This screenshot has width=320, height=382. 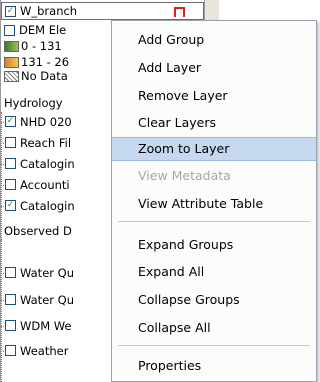 I want to click on layer-row-w-branch: ✓ W_branch, so click(x=102, y=11).